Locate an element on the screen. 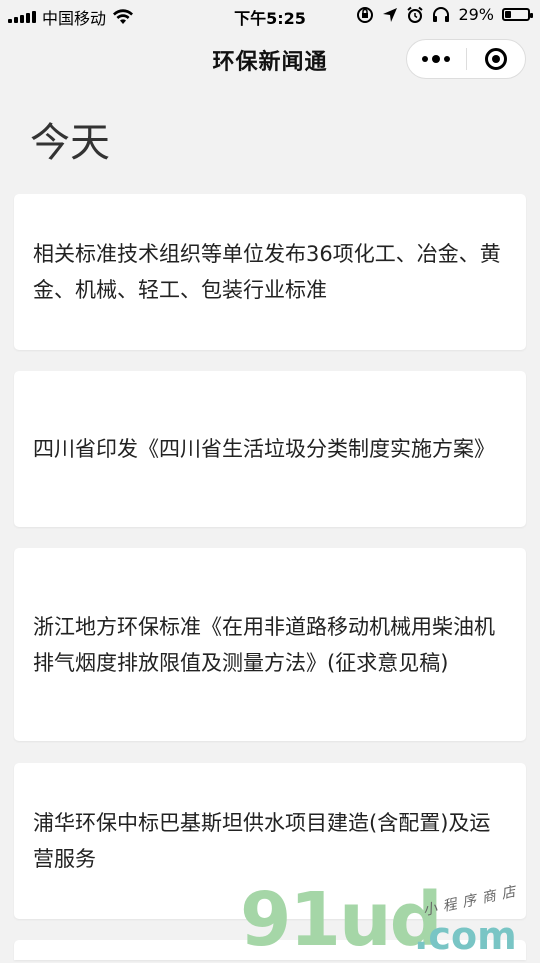 The image size is (540, 963). status-right: 29% is located at coordinates (444, 14).